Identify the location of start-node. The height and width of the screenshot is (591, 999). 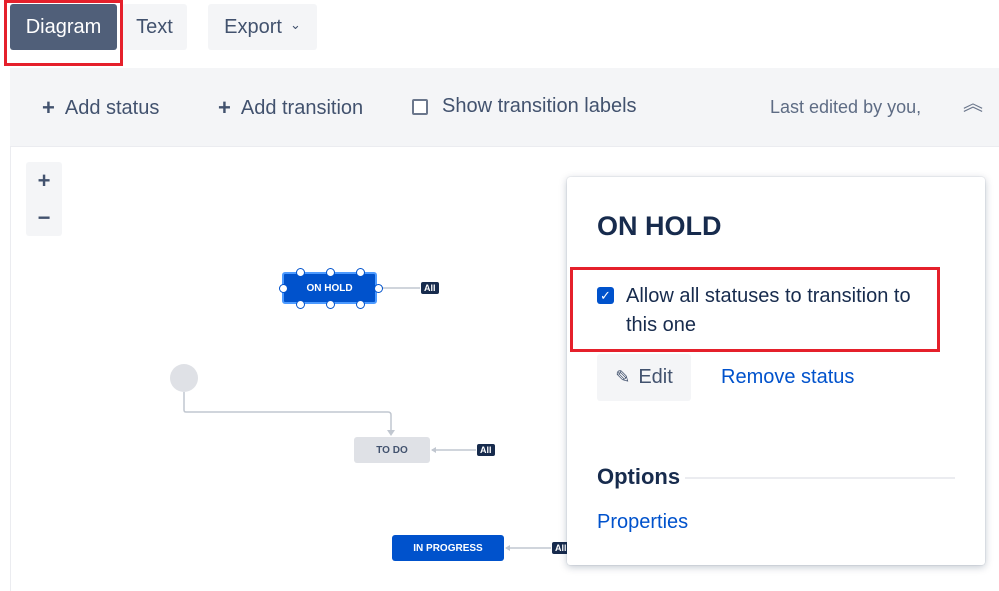
(184, 378).